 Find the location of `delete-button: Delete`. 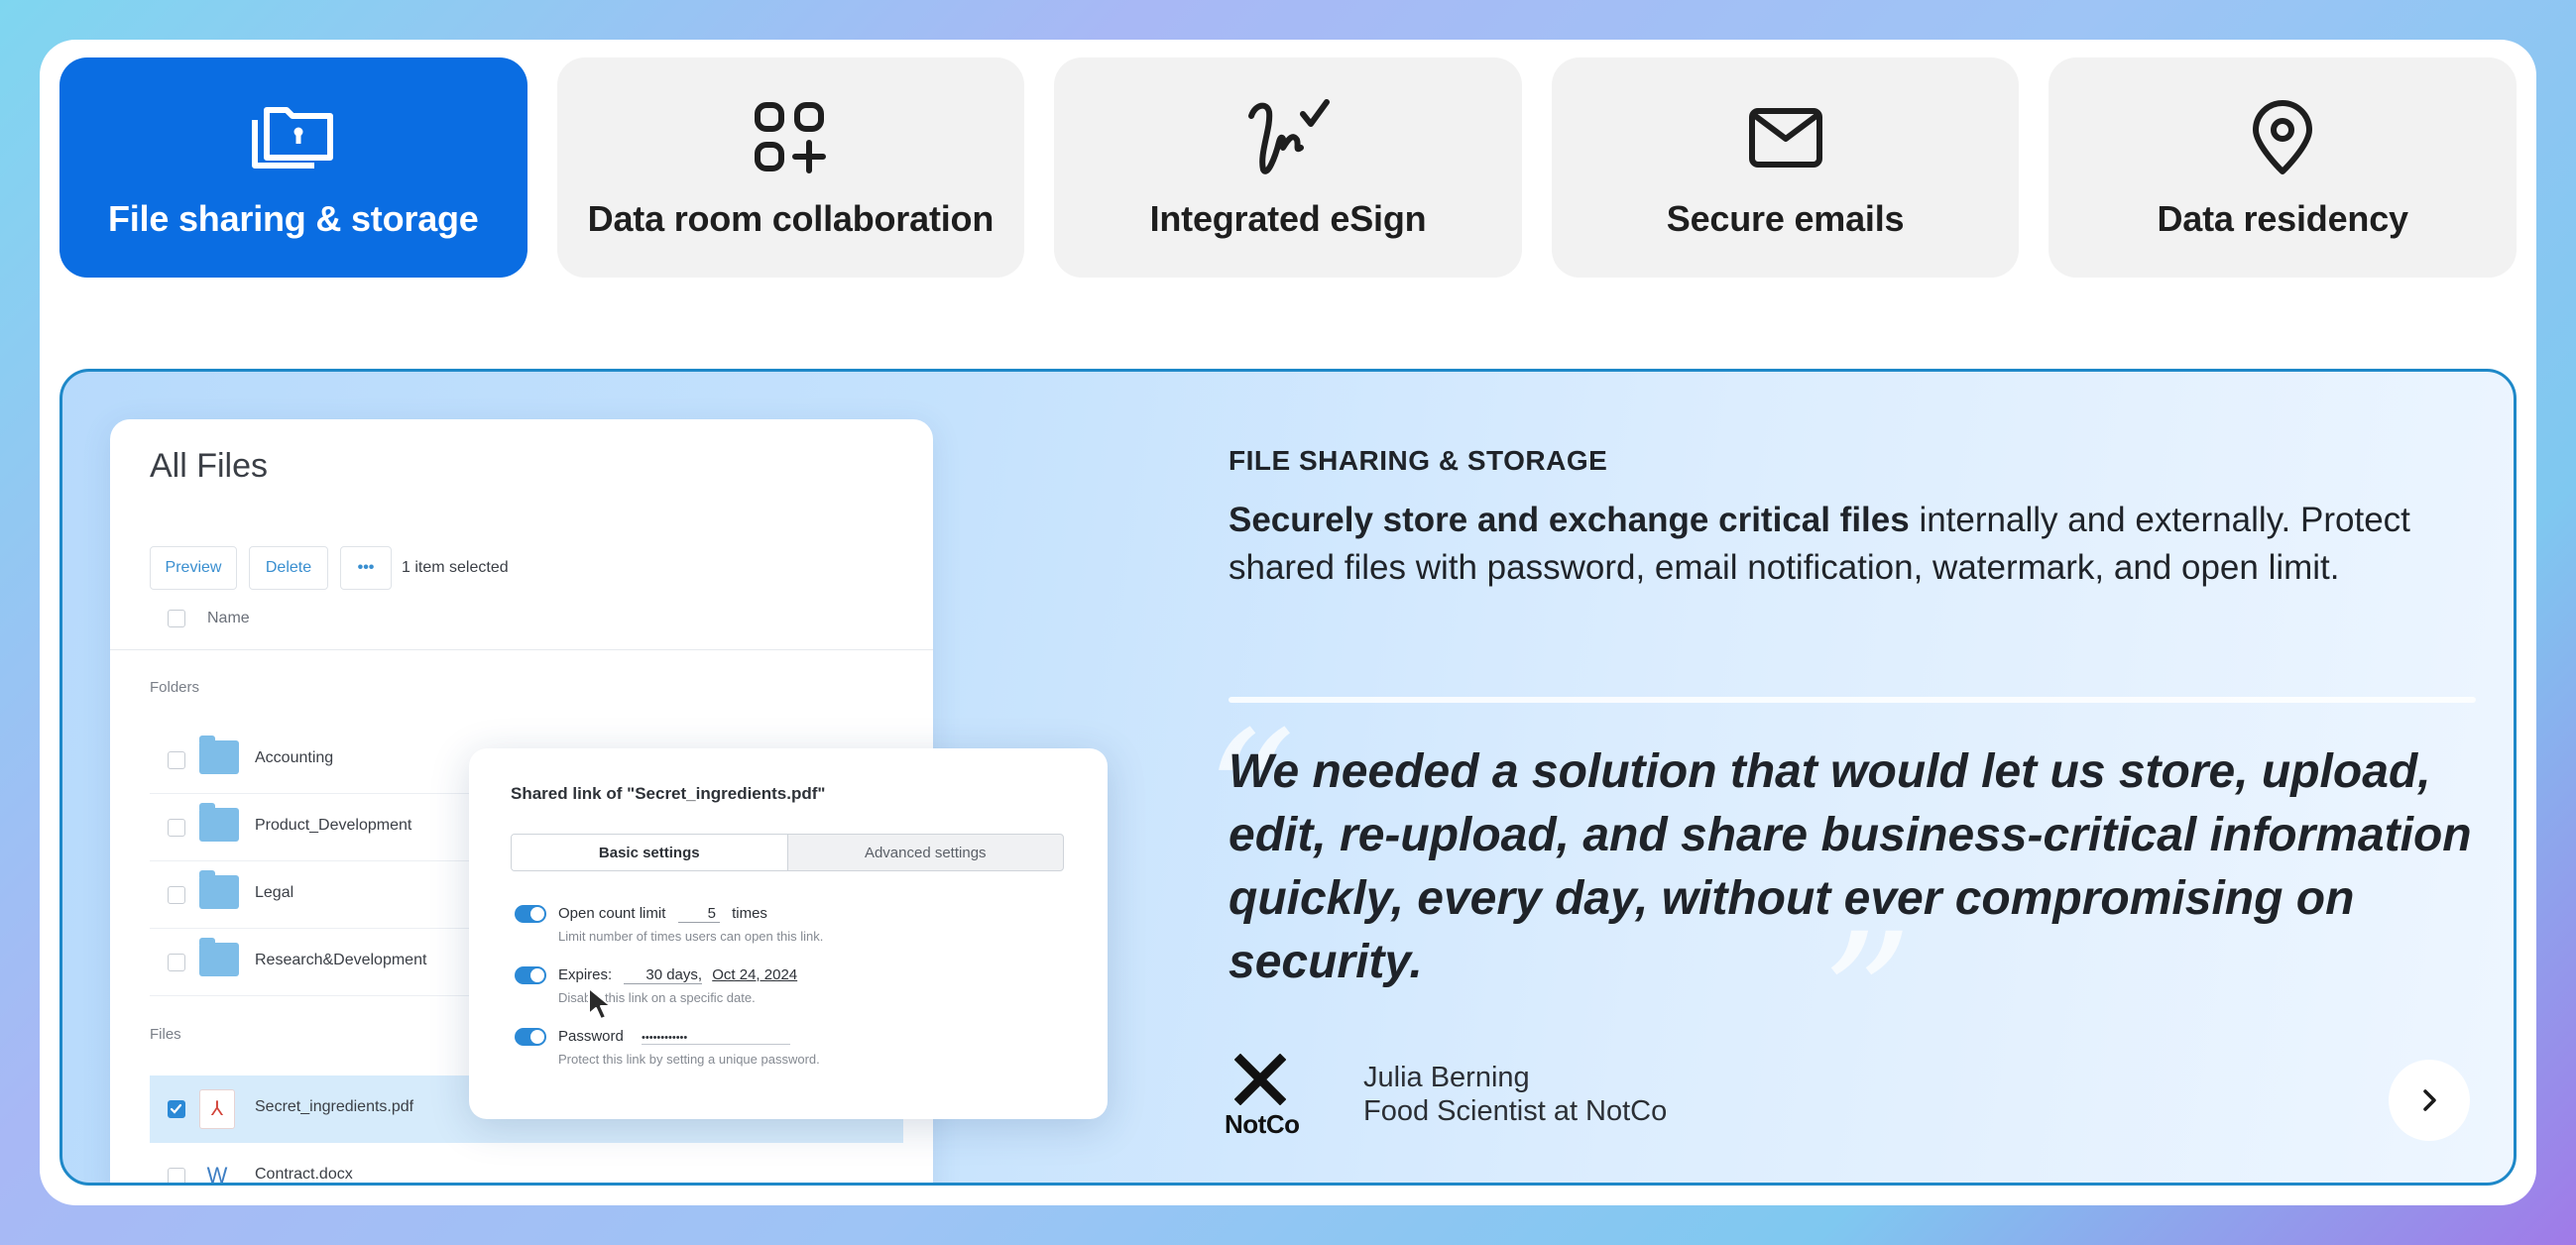

delete-button: Delete is located at coordinates (288, 568).